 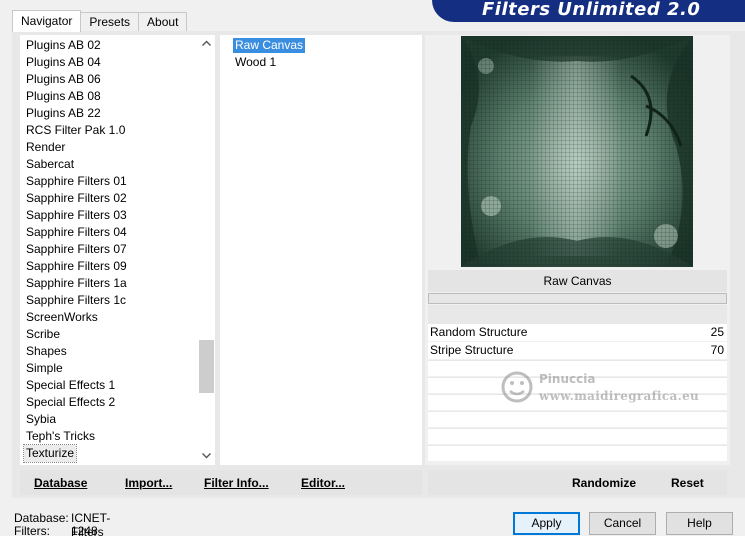 I want to click on app-title: Filters Unlimited 2.0, so click(x=591, y=10).